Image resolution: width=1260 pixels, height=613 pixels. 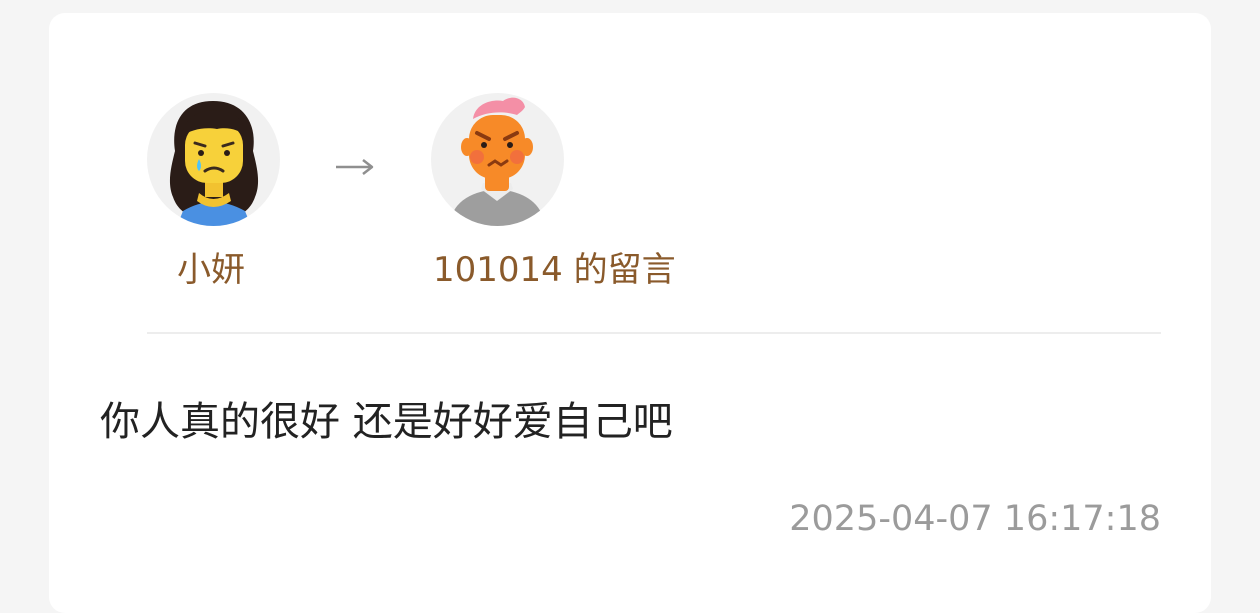 I want to click on sender-avatar, so click(x=213, y=159).